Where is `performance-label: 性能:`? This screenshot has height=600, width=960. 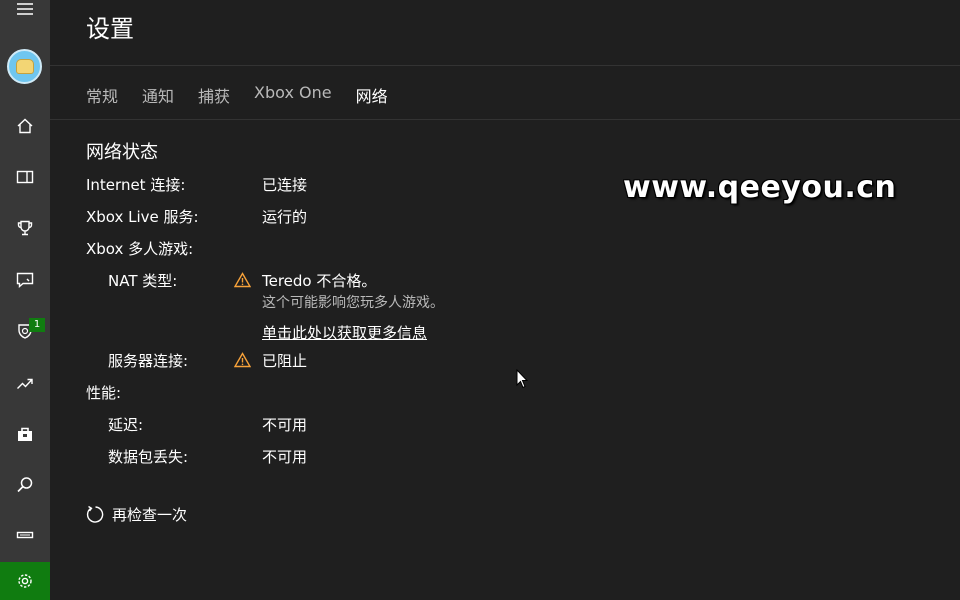 performance-label: 性能: is located at coordinates (104, 393).